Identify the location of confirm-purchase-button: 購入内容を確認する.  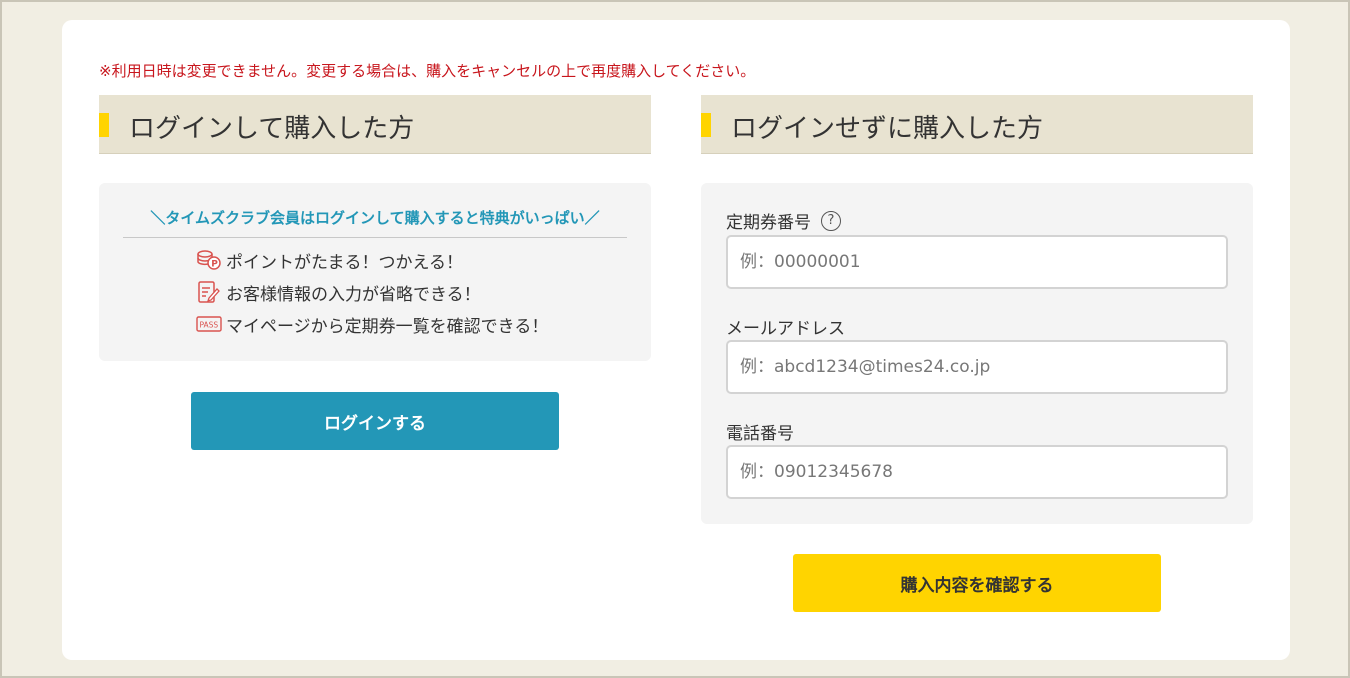
(977, 583).